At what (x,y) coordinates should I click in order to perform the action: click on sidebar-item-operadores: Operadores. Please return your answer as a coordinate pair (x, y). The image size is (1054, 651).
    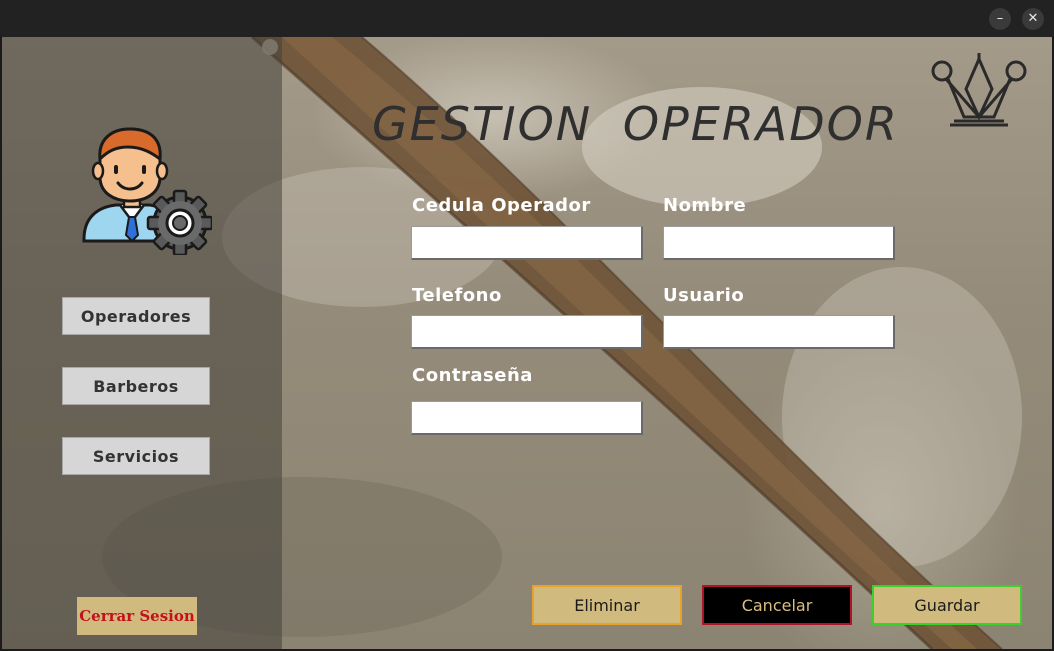
    Looking at the image, I should click on (136, 316).